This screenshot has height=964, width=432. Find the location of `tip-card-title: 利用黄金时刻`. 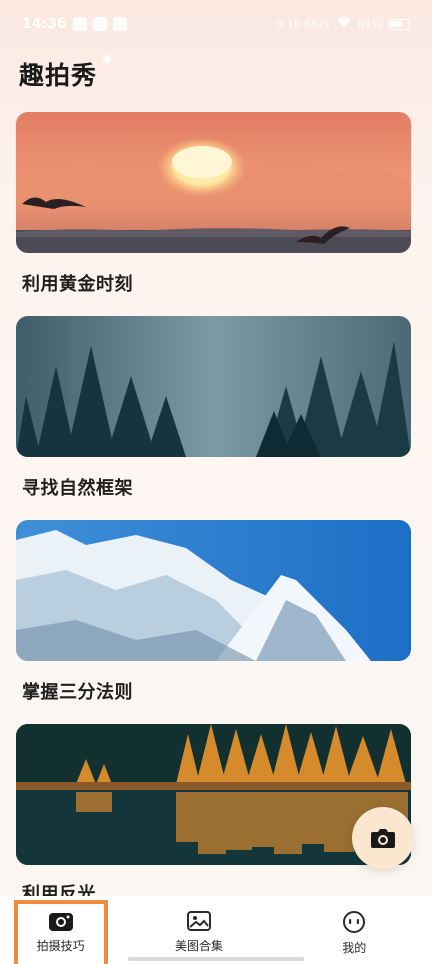

tip-card-title: 利用黄金时刻 is located at coordinates (77, 283).